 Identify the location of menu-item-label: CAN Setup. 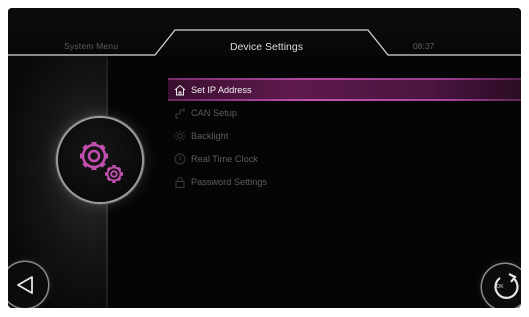
(214, 112).